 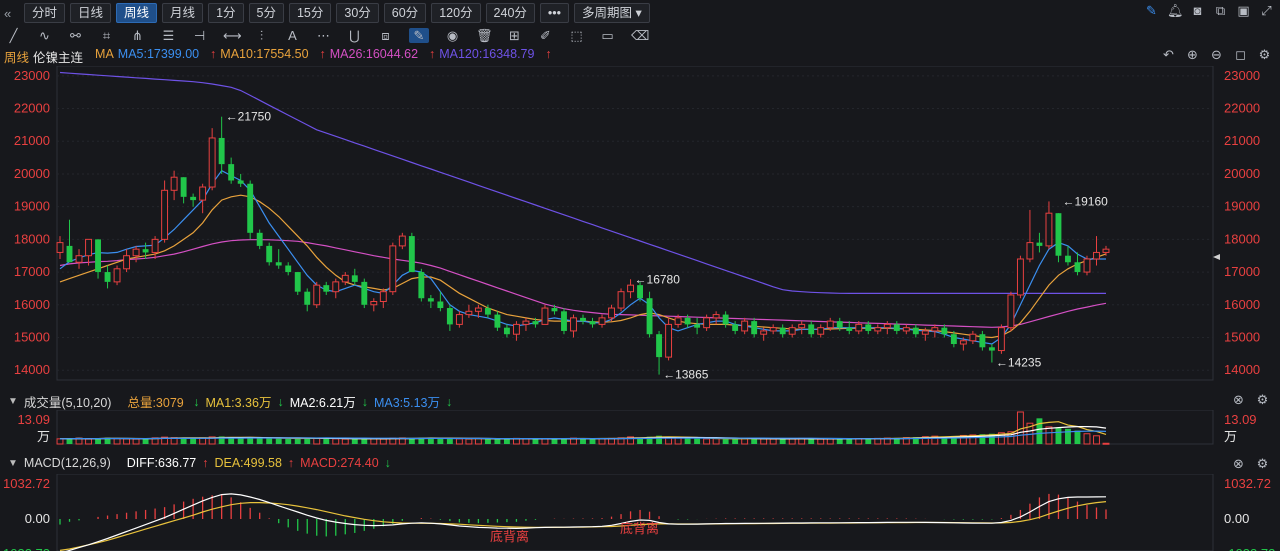 What do you see at coordinates (323, 35) in the screenshot?
I see `more-tools-icon: ⋯` at bounding box center [323, 35].